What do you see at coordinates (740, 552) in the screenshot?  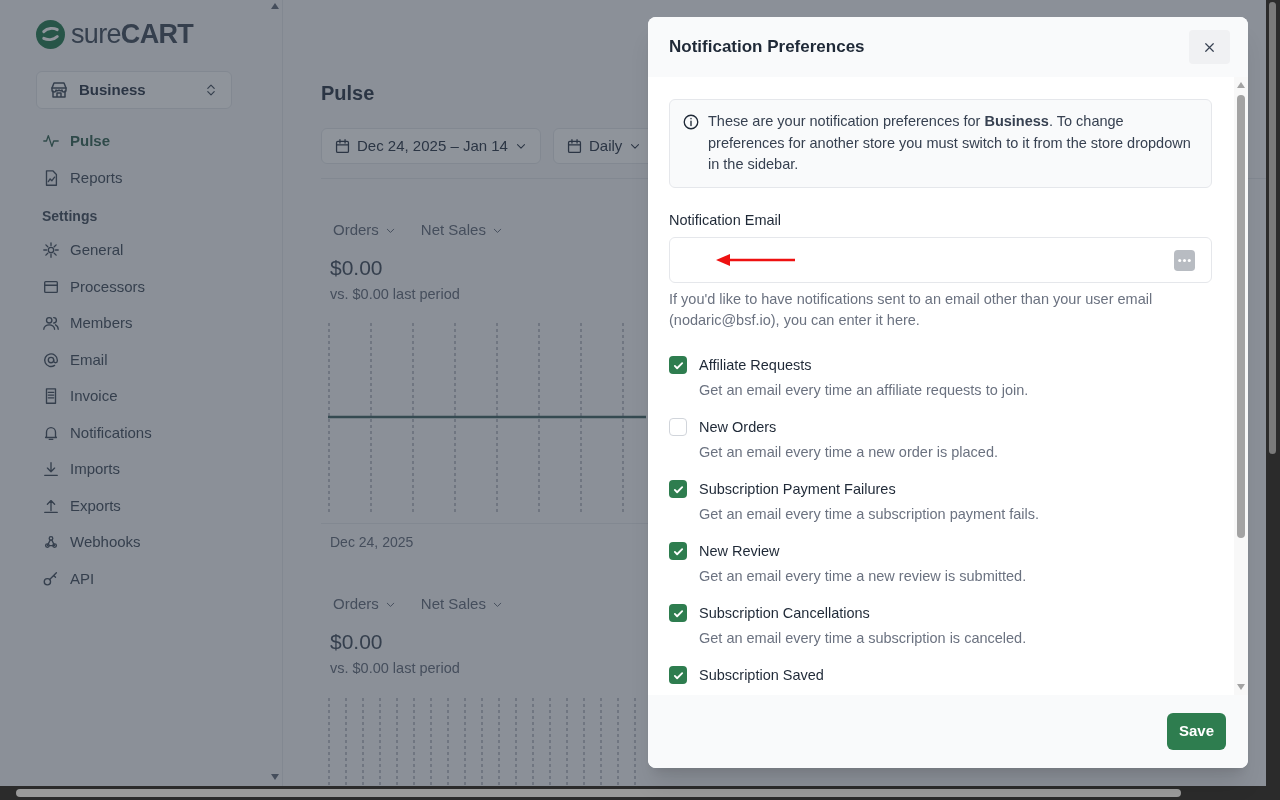 I see `option-label: New Review` at bounding box center [740, 552].